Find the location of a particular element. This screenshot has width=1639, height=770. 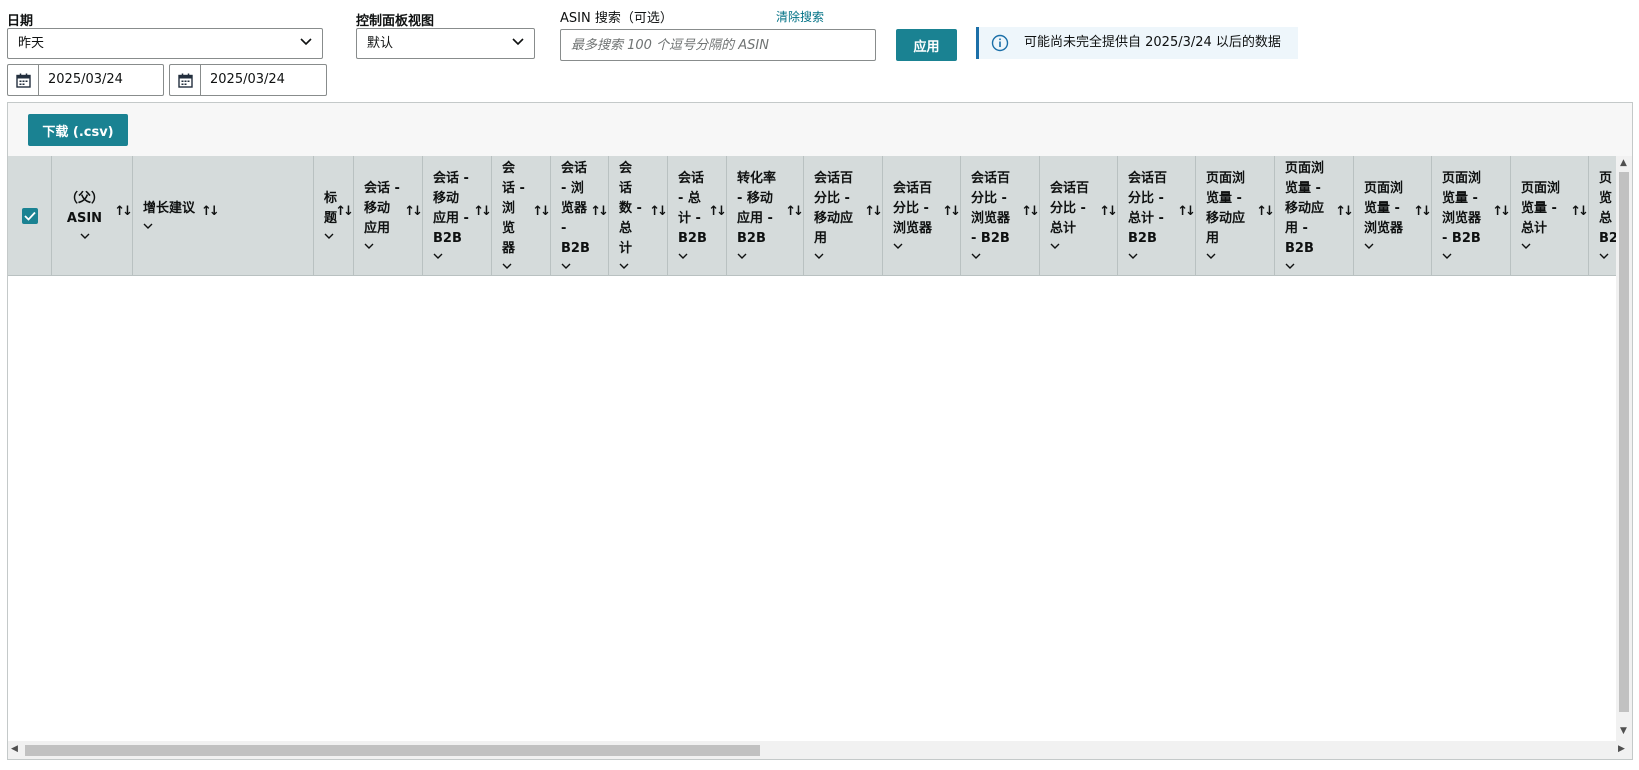

vertical-scrollbar: ▲ ▼ is located at coordinates (1624, 448).